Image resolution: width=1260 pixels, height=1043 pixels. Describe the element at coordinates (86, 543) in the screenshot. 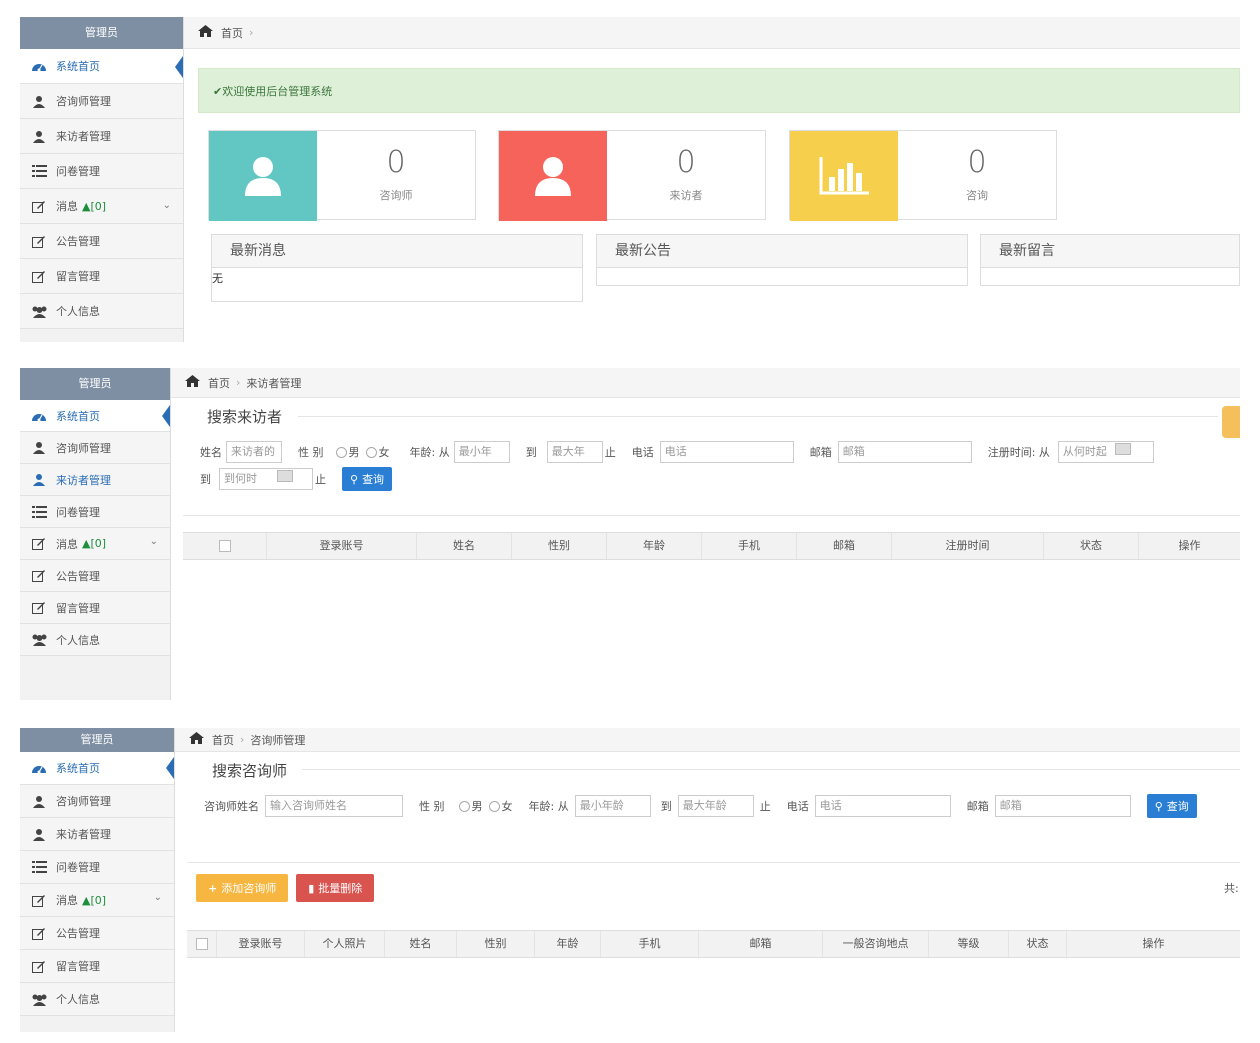

I see `bell-icon: ▲` at that location.